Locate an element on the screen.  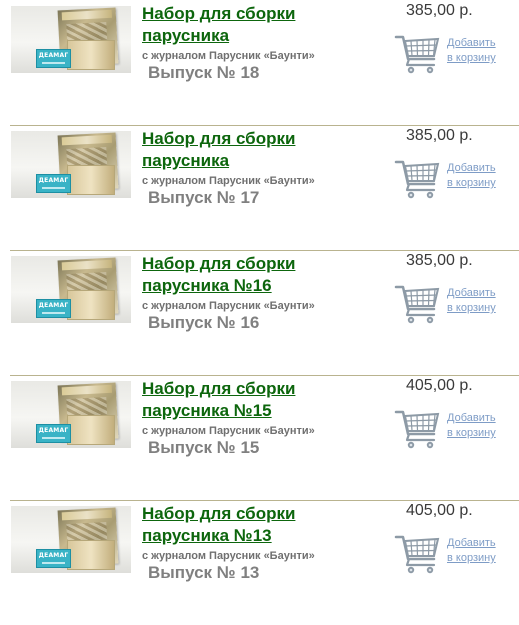
issue-number: Выпуск № 18 is located at coordinates (204, 72).